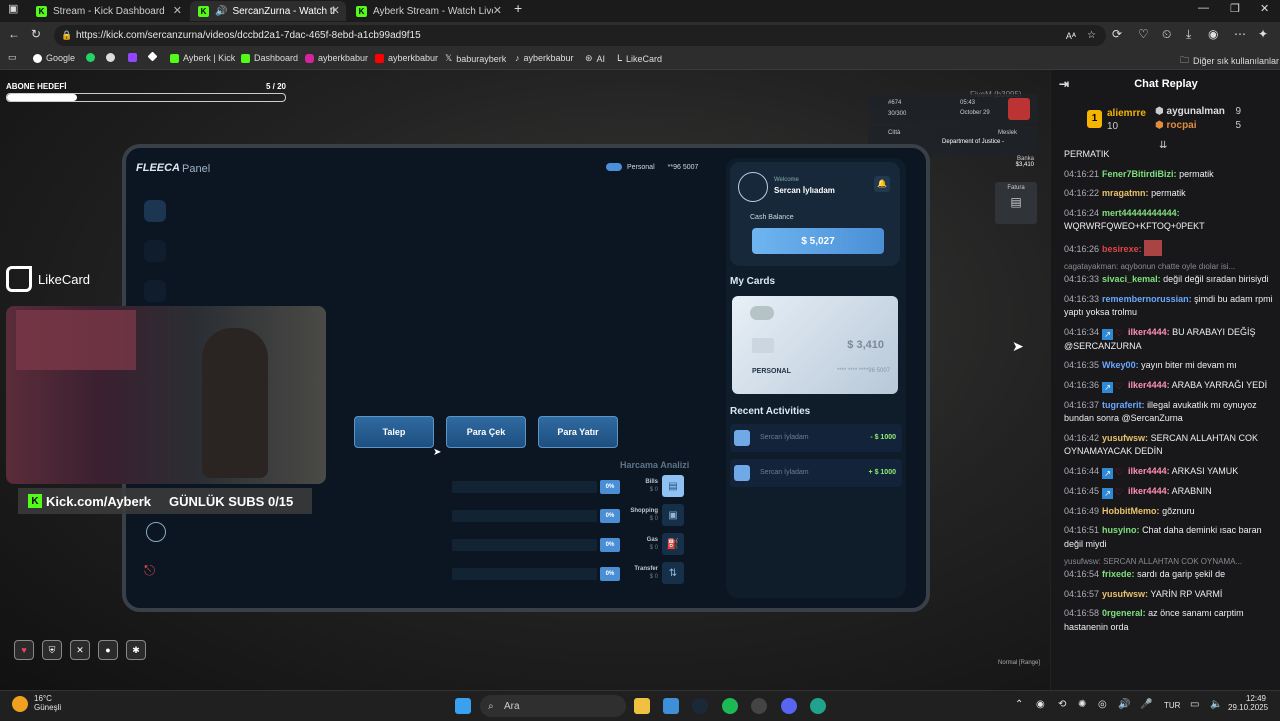 This screenshot has height=721, width=1280. I want to click on monitor-icon: ▭, so click(1194, 704).